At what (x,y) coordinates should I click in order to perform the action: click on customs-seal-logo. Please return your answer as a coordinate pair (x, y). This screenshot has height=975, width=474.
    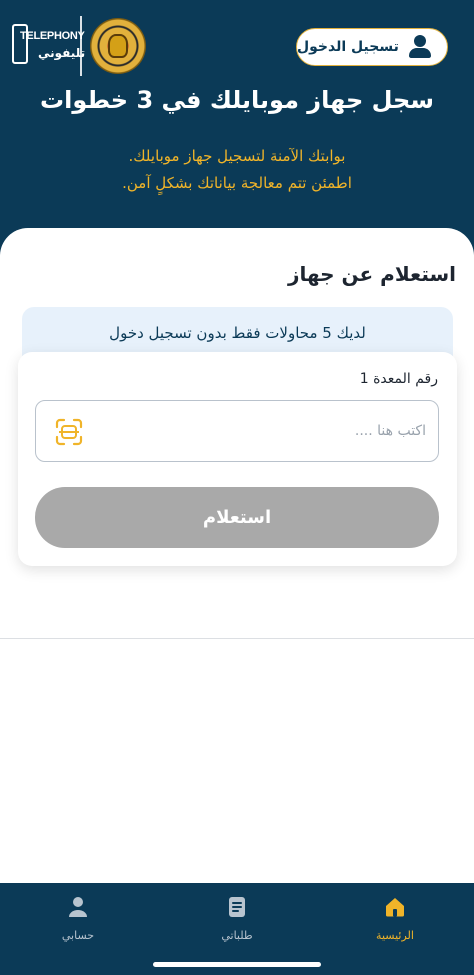
    Looking at the image, I should click on (118, 46).